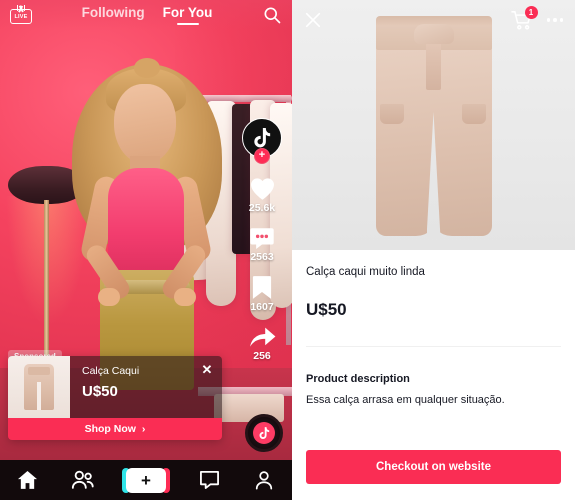  I want to click on product-price: U$50, so click(326, 309).